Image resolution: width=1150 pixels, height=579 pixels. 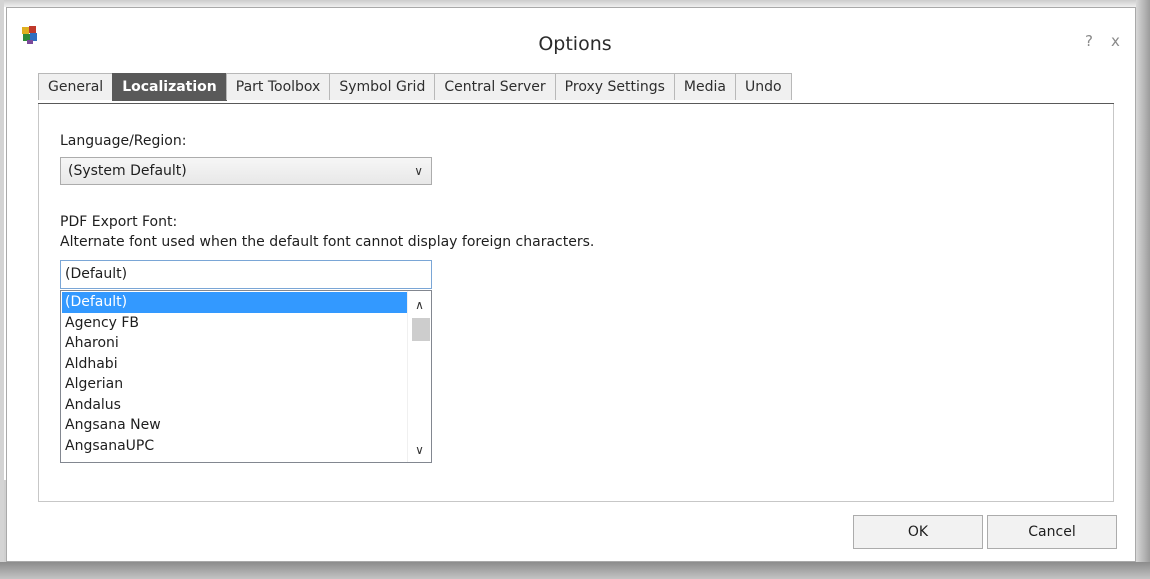 I want to click on font-list-item: Algerian, so click(x=234, y=384).